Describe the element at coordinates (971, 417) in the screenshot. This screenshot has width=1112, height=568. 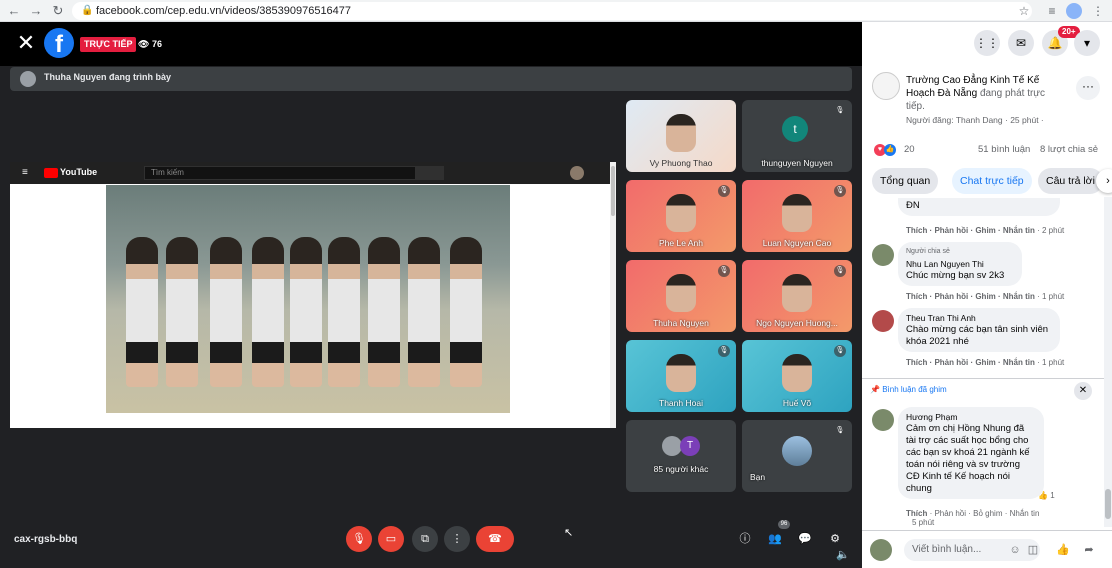
I see `commenter-name: Hương Phạm` at that location.